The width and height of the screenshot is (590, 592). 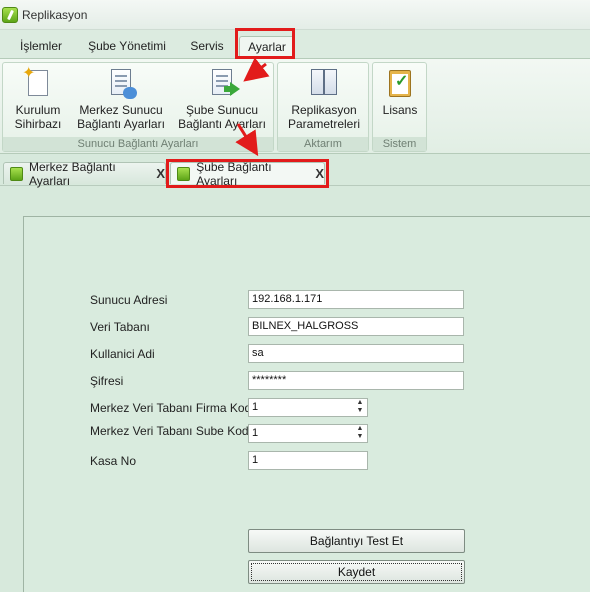 What do you see at coordinates (324, 110) in the screenshot?
I see `button-label-line1: Replikasyon` at bounding box center [324, 110].